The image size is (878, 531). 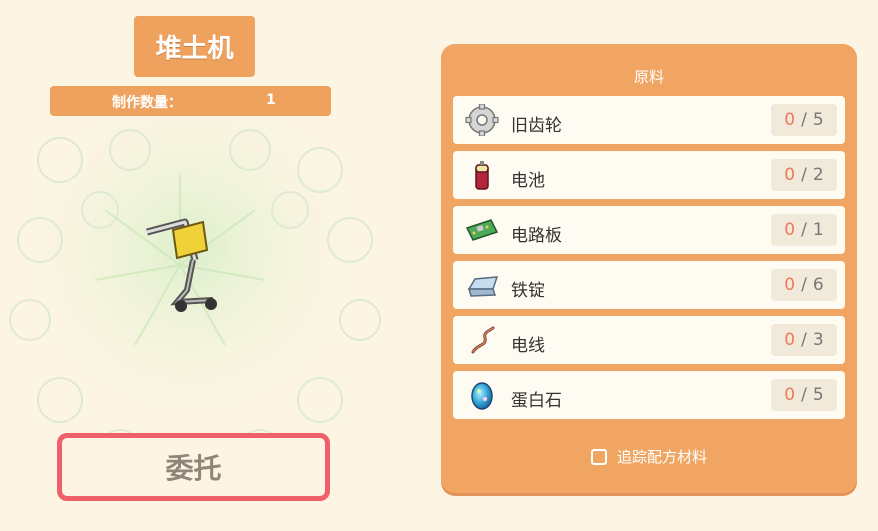 What do you see at coordinates (528, 181) in the screenshot?
I see `material-name: 电池` at bounding box center [528, 181].